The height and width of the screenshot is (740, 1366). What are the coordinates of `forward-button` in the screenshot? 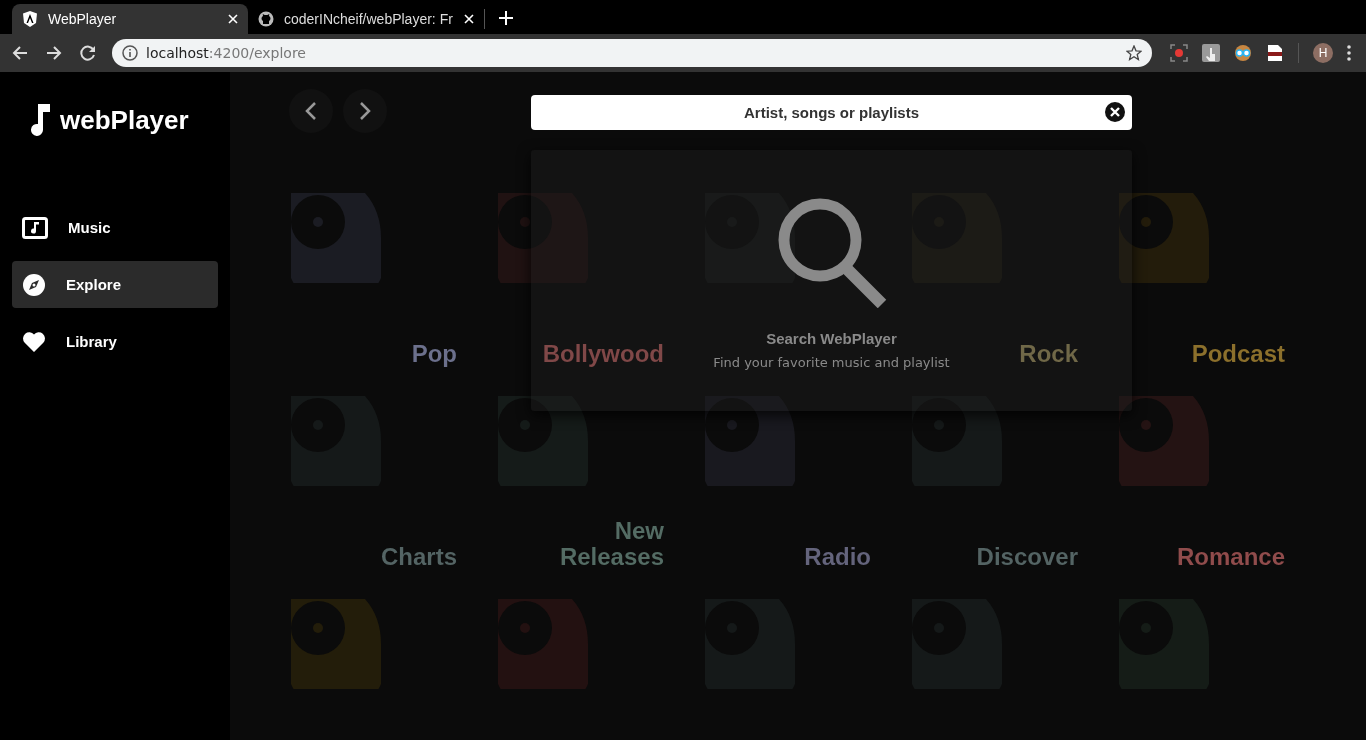 It's located at (365, 111).